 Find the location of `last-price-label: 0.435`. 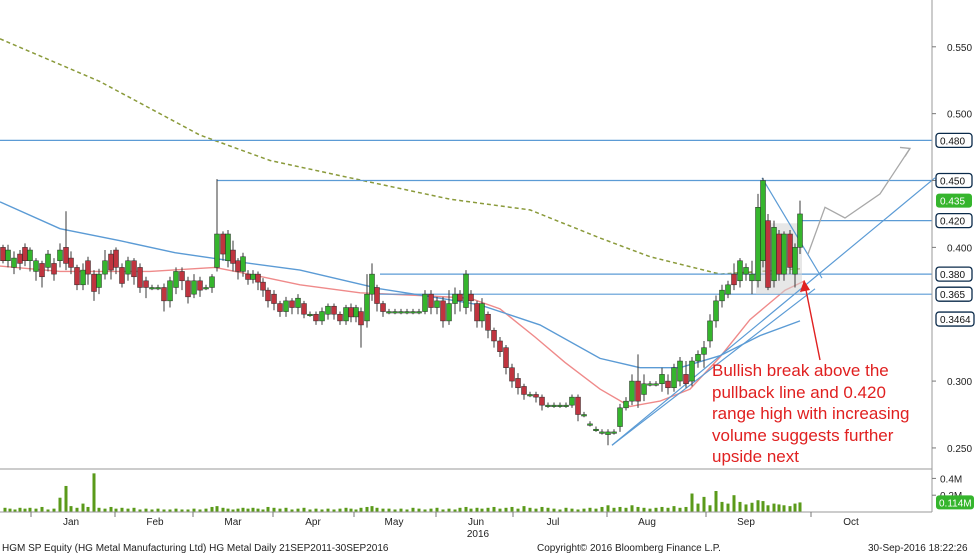

last-price-label: 0.435 is located at coordinates (952, 202).